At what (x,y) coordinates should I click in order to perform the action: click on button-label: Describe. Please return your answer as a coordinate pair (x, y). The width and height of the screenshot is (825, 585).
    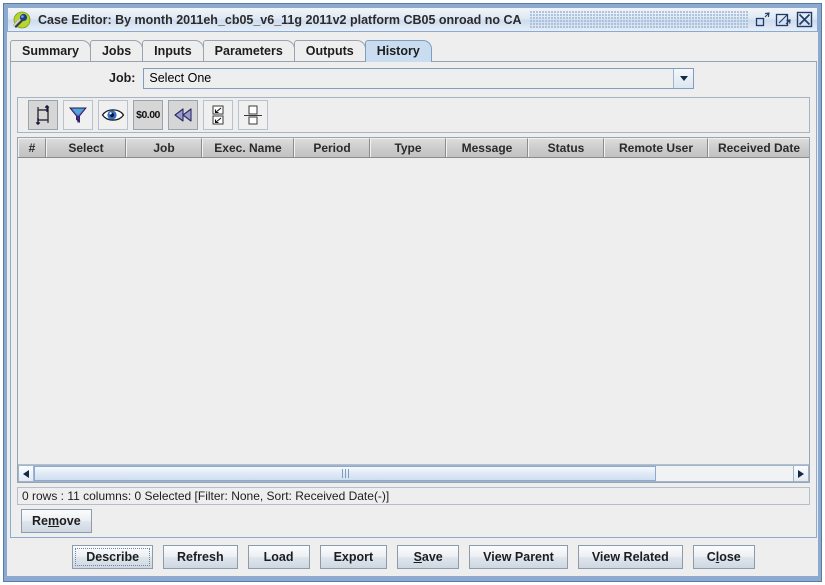
    Looking at the image, I should click on (113, 557).